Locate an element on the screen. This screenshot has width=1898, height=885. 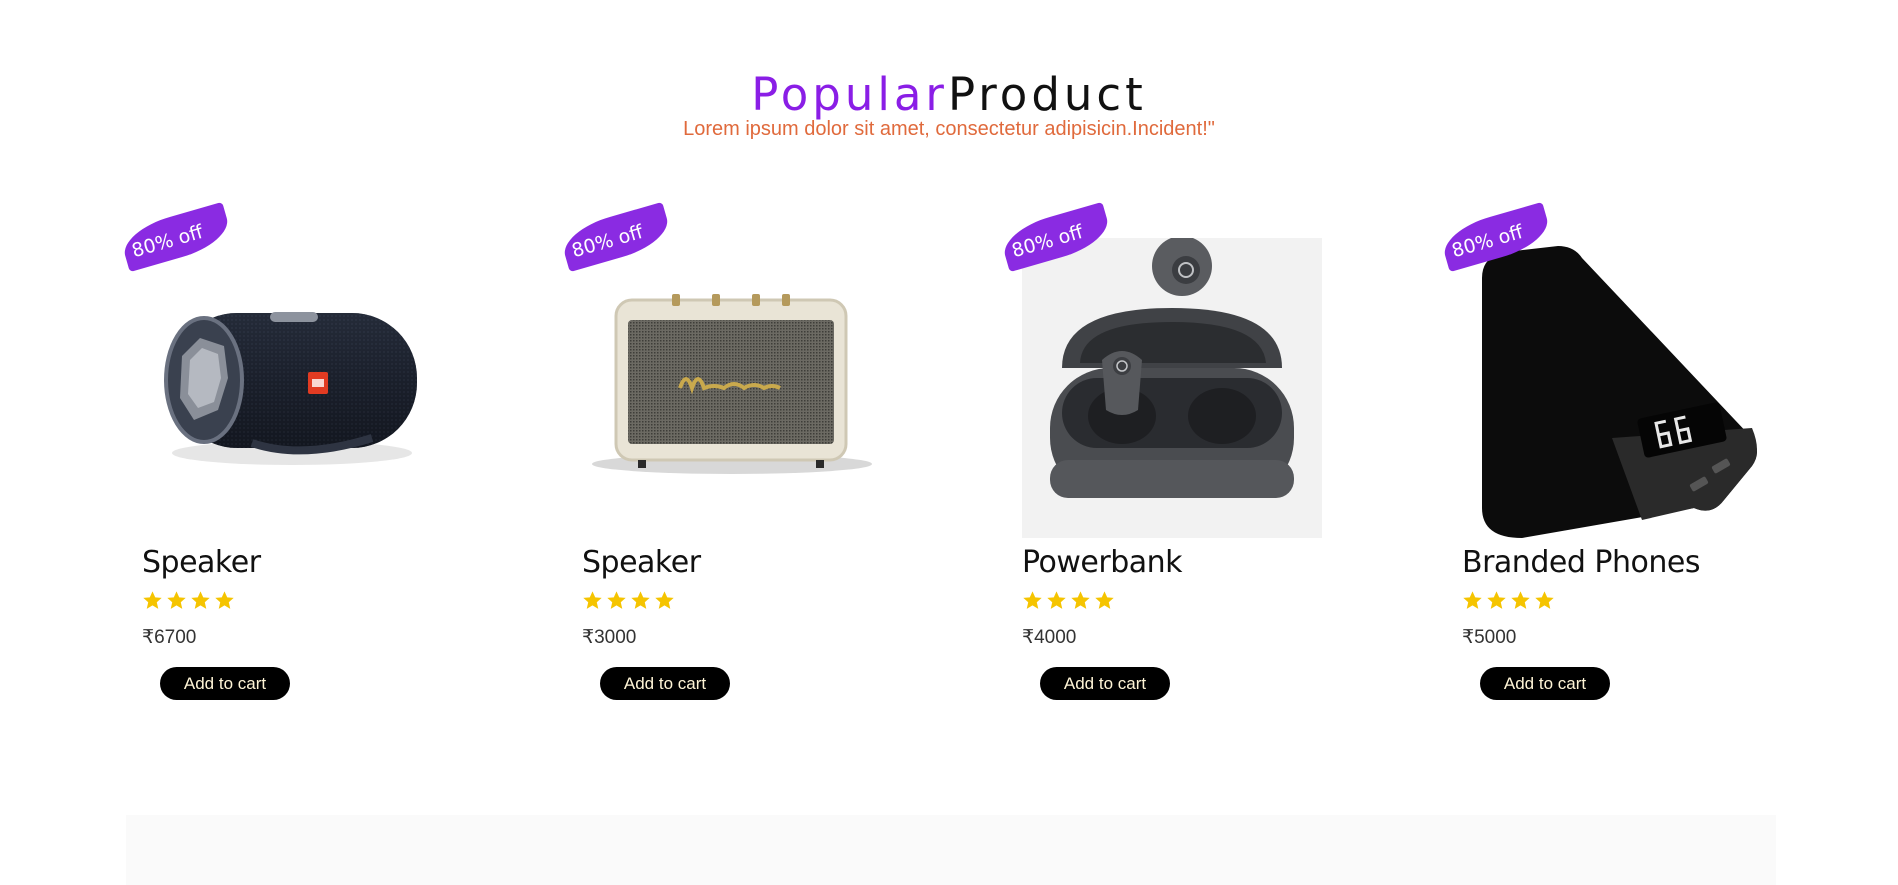
product-name: Powerbank is located at coordinates (1102, 562).